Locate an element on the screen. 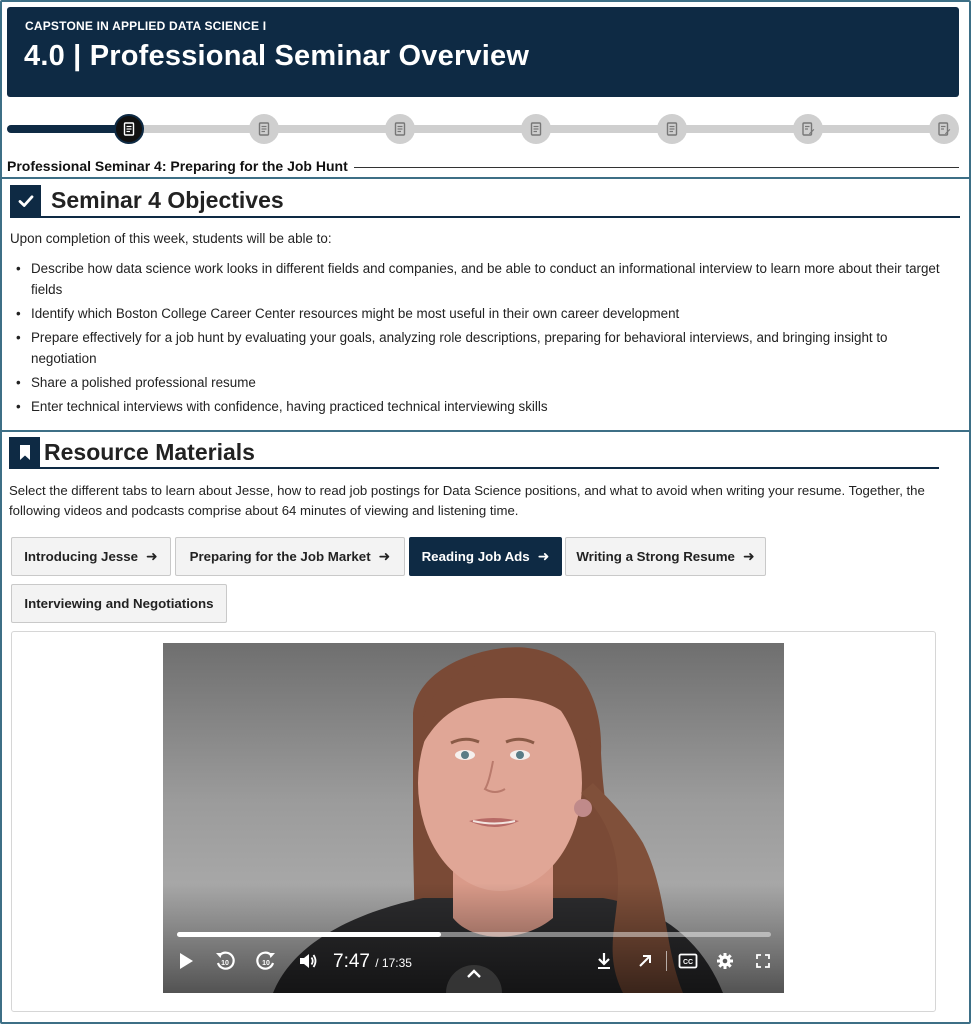 This screenshot has height=1024, width=971. controls-separator is located at coordinates (666, 961).